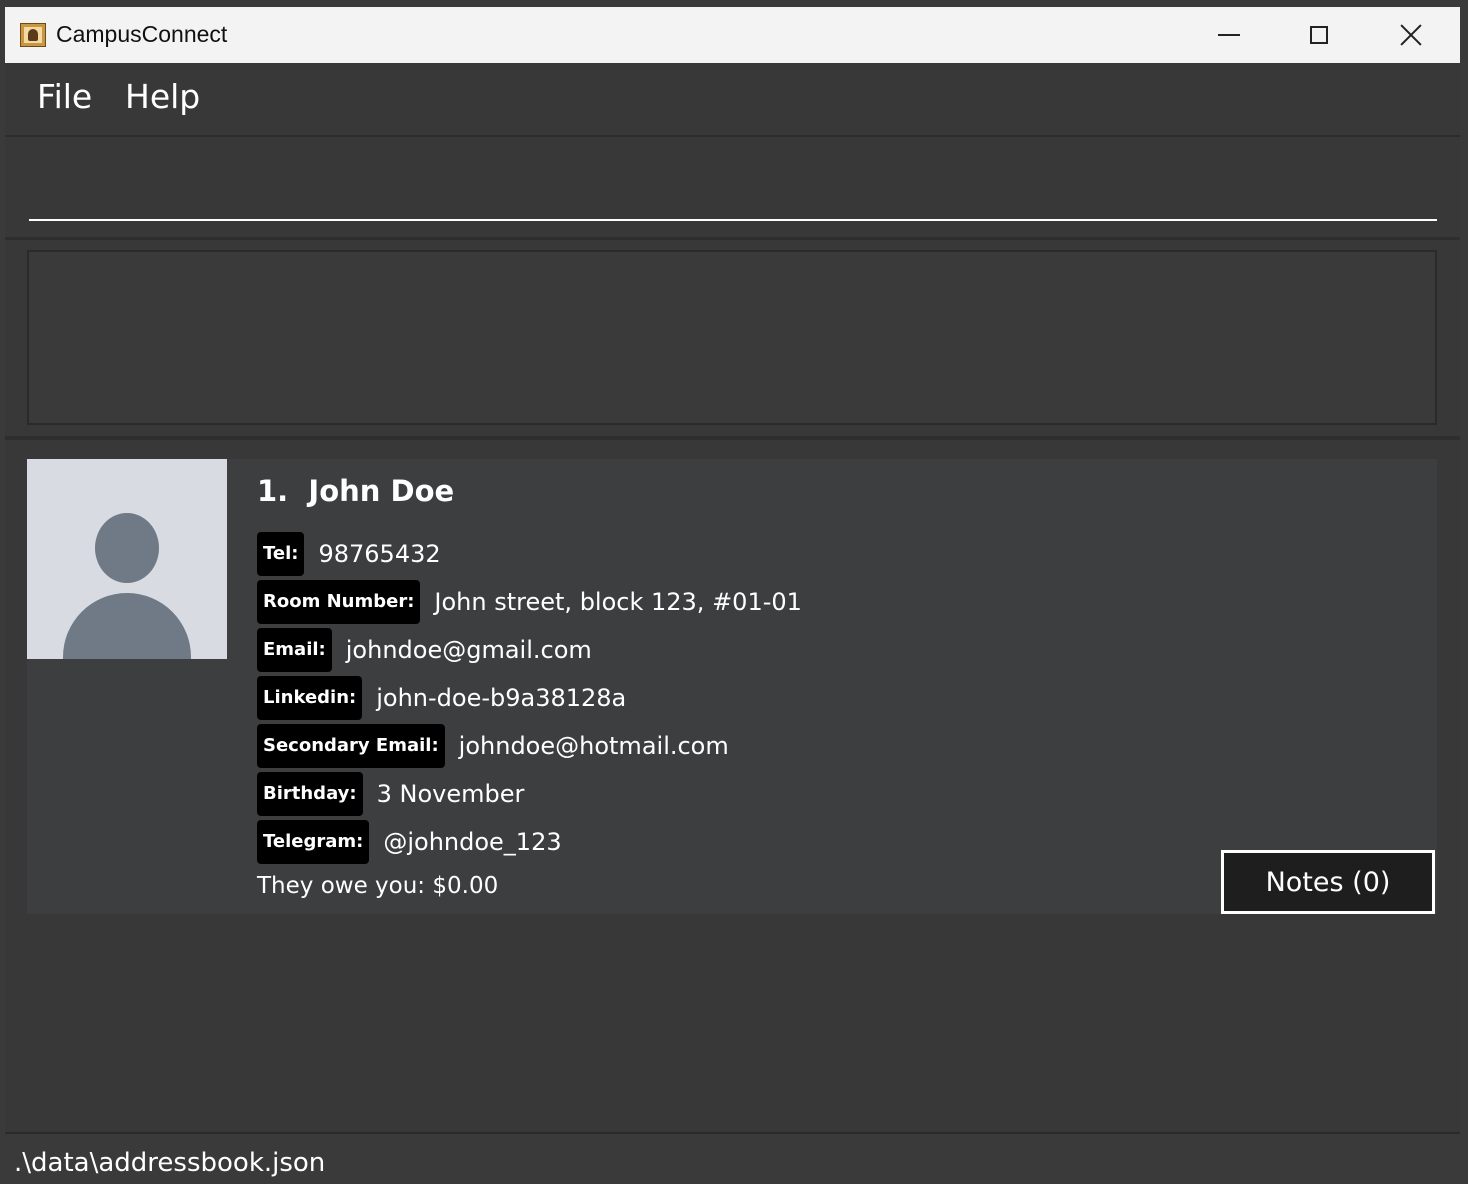  What do you see at coordinates (732, 1158) in the screenshot?
I see `status-bar: .\data\addressbook.json` at bounding box center [732, 1158].